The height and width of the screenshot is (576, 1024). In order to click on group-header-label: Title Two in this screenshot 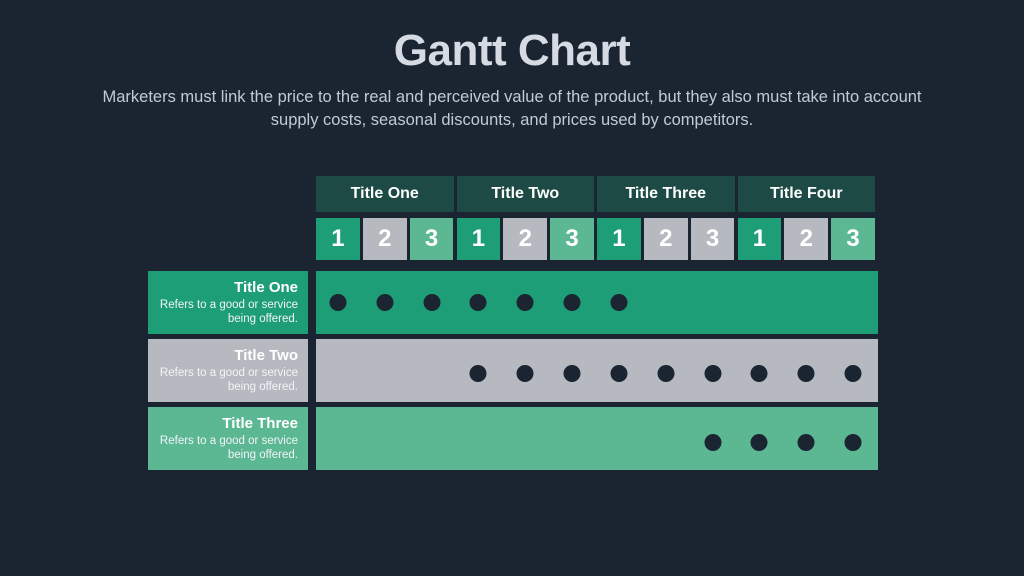, I will do `click(525, 193)`.